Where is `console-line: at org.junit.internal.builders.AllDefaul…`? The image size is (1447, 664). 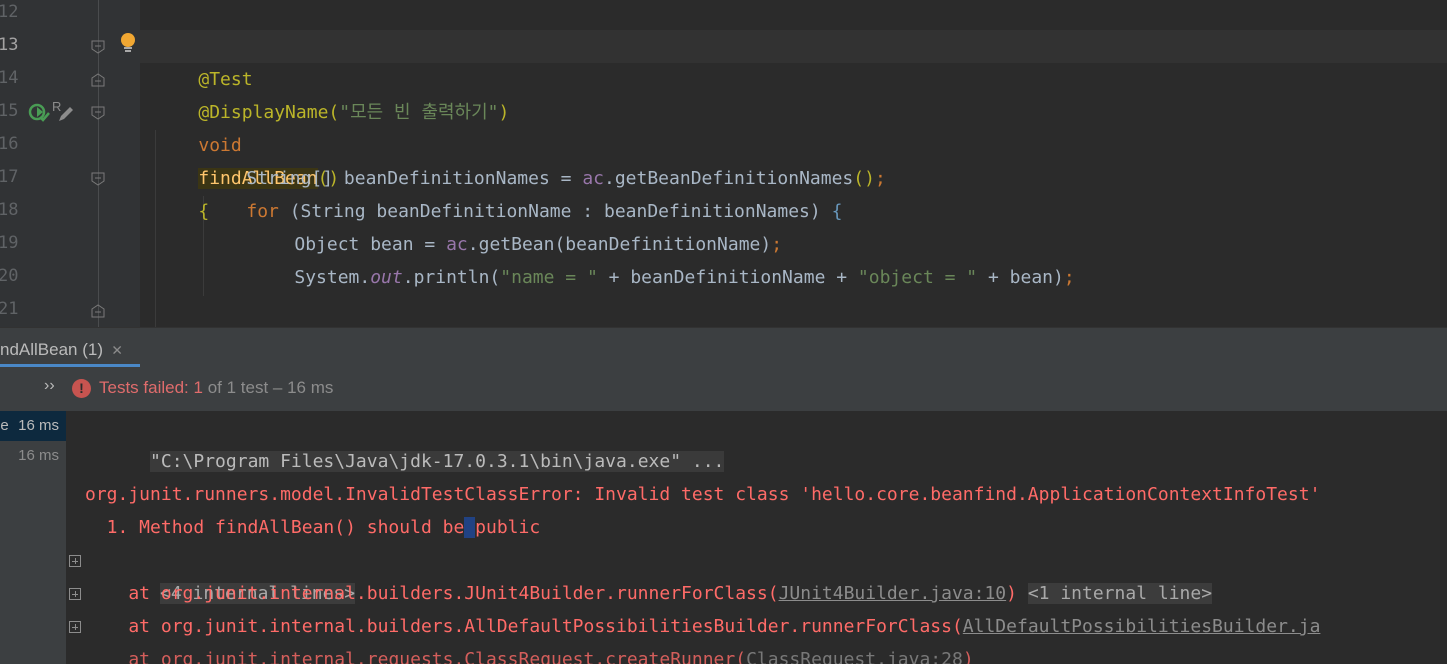 console-line: at org.junit.internal.builders.AllDefaul… is located at coordinates (702, 626).